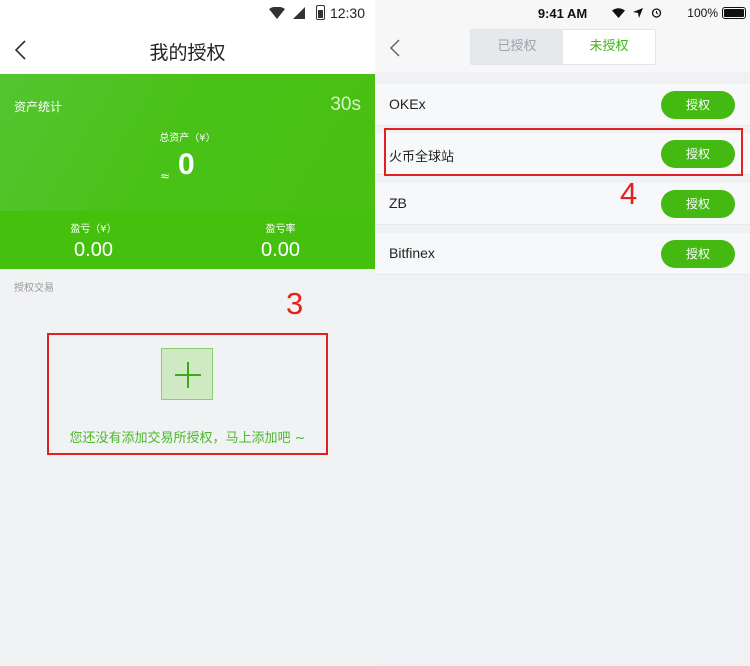 The width and height of the screenshot is (750, 666). Describe the element at coordinates (412, 253) in the screenshot. I see `exchange-name: Bitfinex` at that location.